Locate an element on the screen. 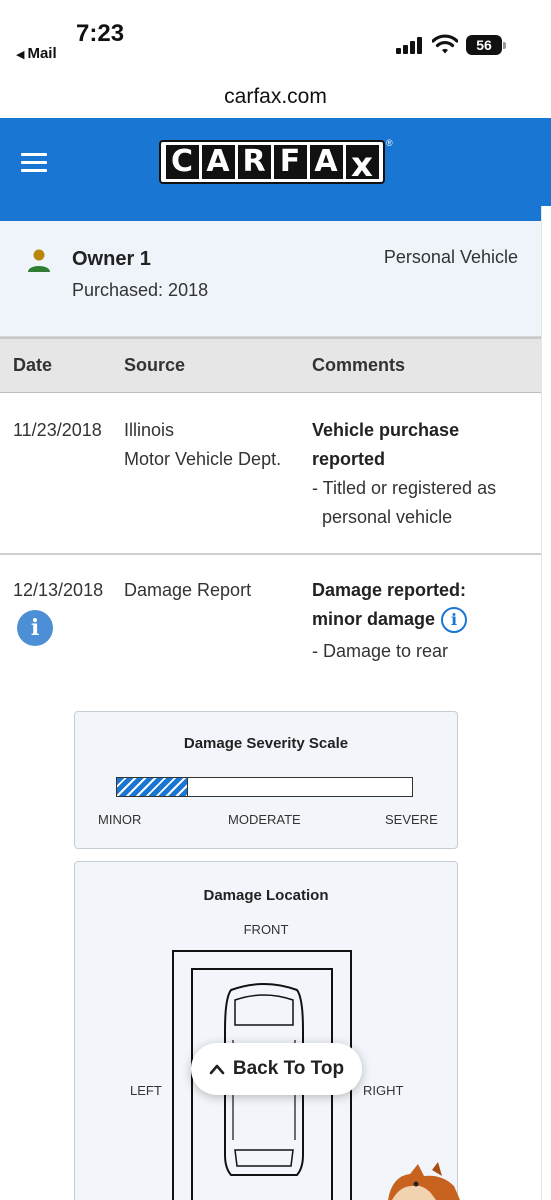  column-header-comments: Comments is located at coordinates (359, 365).